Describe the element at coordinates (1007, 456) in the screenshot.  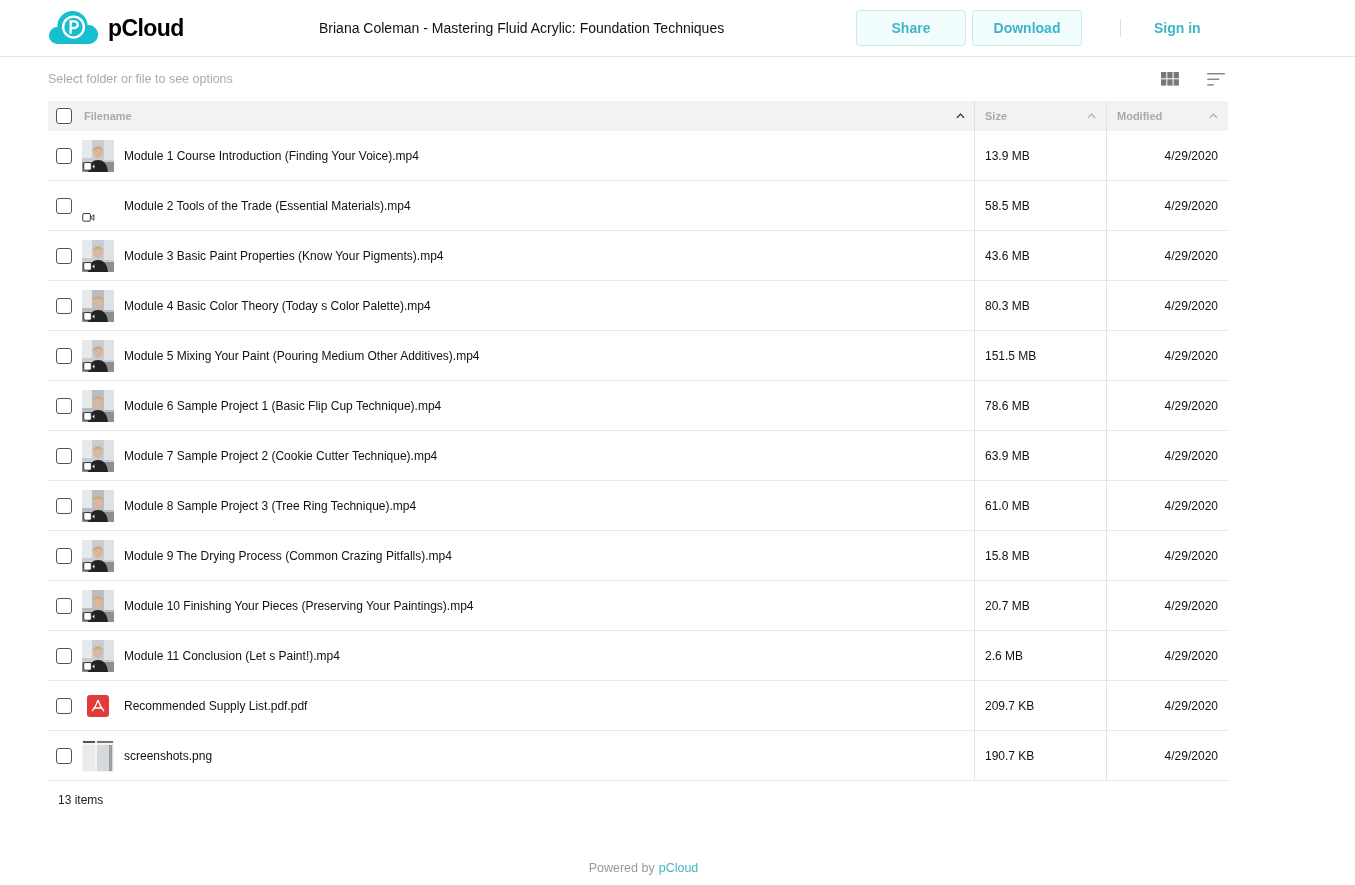
I see `file-size: 63.9 MB` at that location.